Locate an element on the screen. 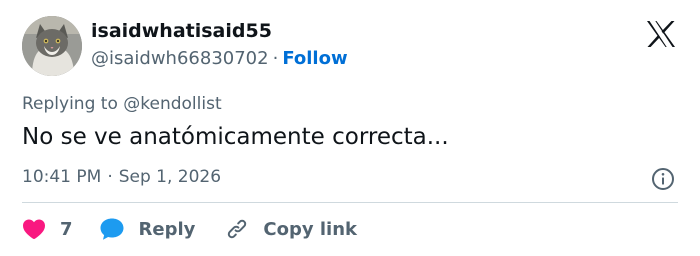  handle-row: @isaidwh66830702 · Follow is located at coordinates (219, 58).